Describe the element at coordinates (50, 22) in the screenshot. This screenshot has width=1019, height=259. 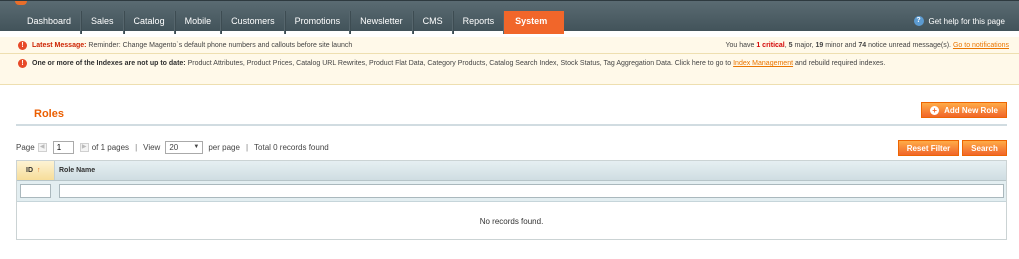
I see `nav-item-dashboard: Dashboard` at that location.